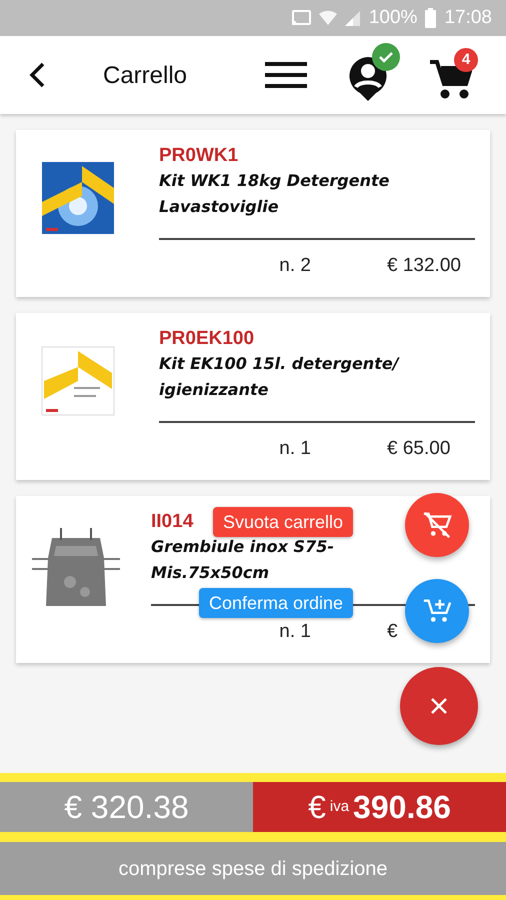 Image resolution: width=506 pixels, height=900 pixels. What do you see at coordinates (145, 76) in the screenshot?
I see `page-title: Carrello` at bounding box center [145, 76].